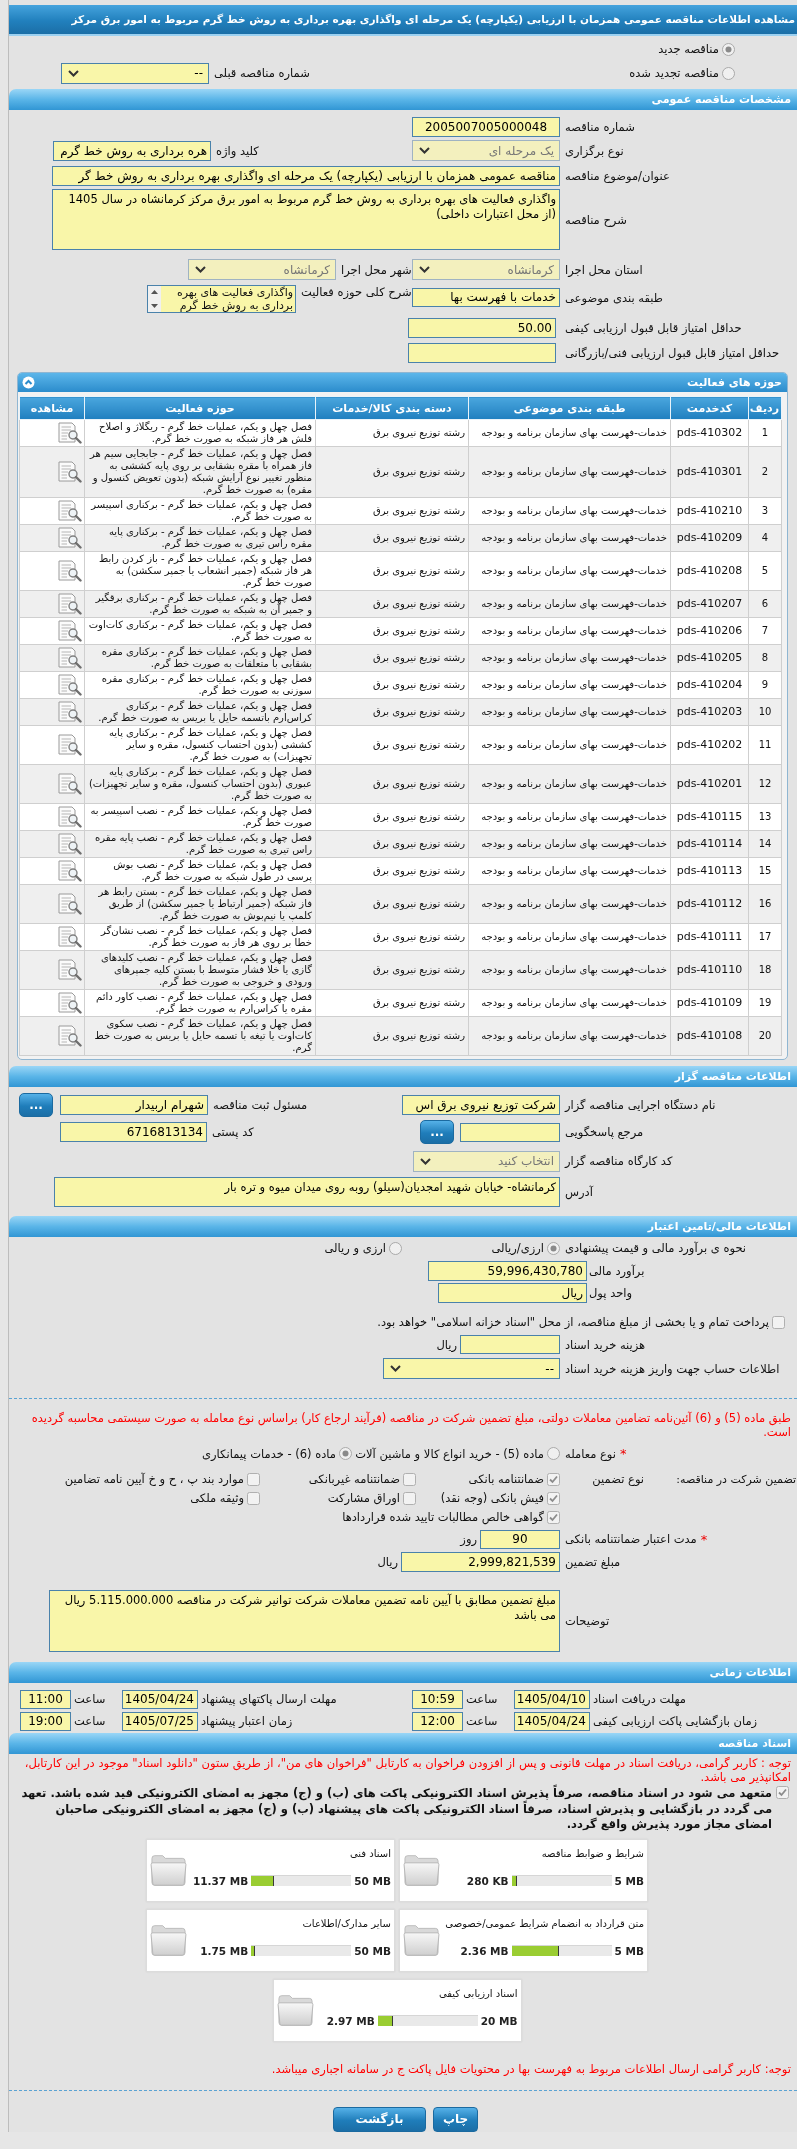 The width and height of the screenshot is (797, 2149). Describe the element at coordinates (512, 1293) in the screenshot. I see `currency-field: ریال` at that location.